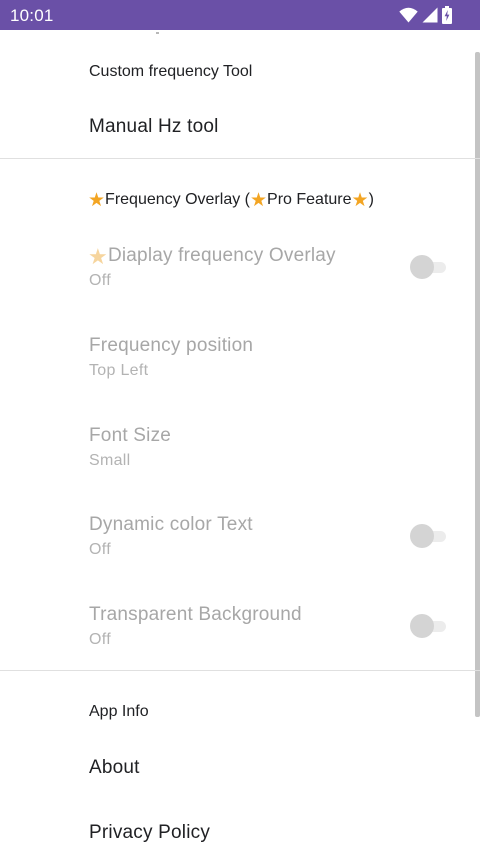  What do you see at coordinates (430, 15) in the screenshot?
I see `signal-icon` at bounding box center [430, 15].